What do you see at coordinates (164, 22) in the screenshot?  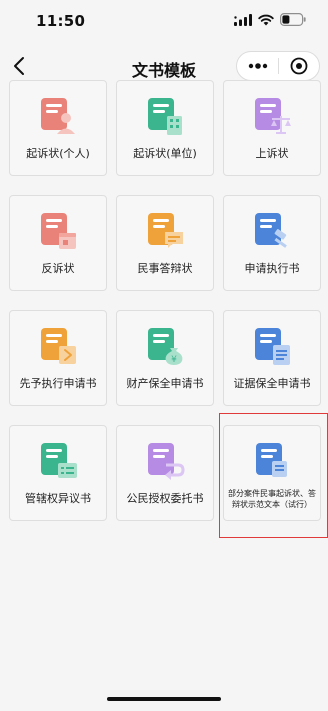 I see `status-bar: 11:50` at bounding box center [164, 22].